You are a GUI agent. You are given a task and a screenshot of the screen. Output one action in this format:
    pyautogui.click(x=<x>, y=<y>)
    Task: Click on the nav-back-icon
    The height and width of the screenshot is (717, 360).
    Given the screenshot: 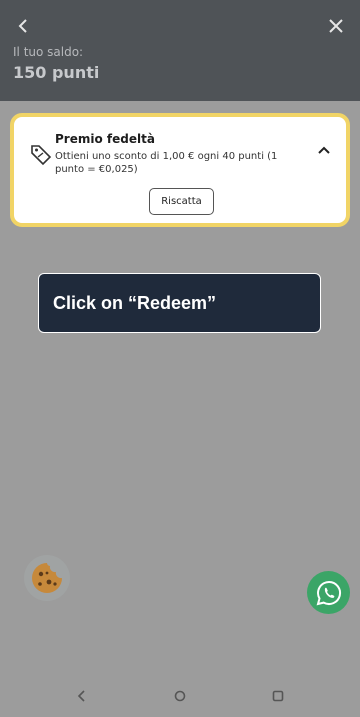 What is the action you would take?
    pyautogui.click(x=82, y=696)
    